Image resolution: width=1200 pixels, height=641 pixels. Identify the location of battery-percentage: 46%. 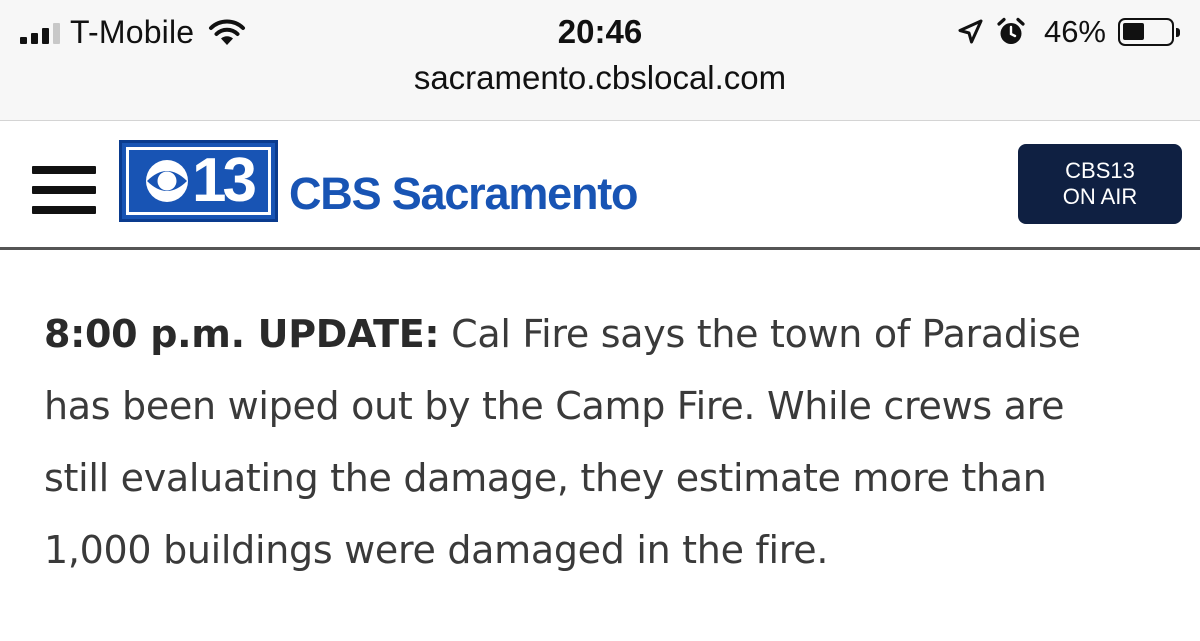
(1074, 31).